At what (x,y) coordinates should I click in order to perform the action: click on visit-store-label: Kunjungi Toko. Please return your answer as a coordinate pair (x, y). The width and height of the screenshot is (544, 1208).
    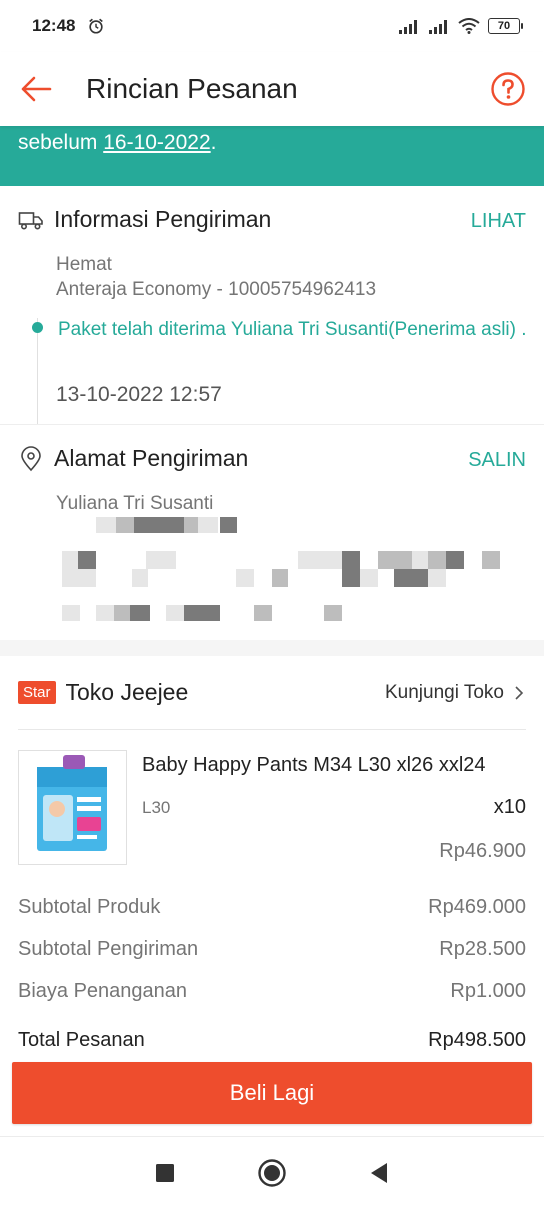
    Looking at the image, I should click on (444, 692).